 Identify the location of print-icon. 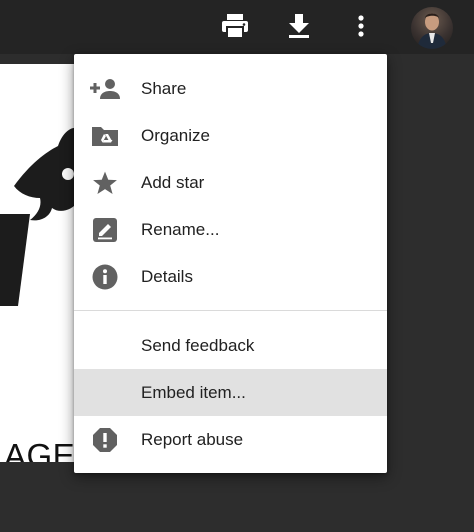
(235, 26).